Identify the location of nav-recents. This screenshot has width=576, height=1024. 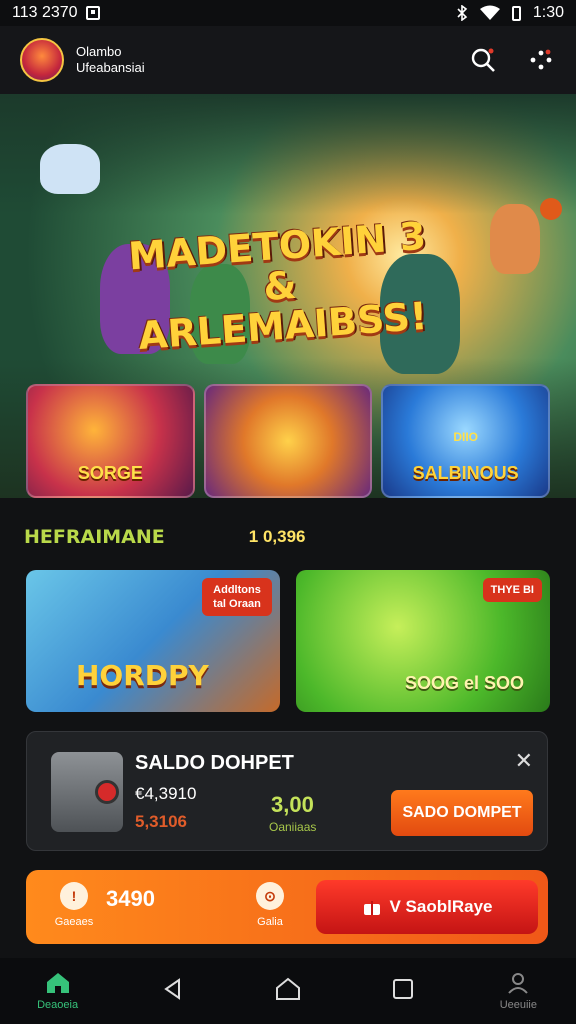
(403, 991).